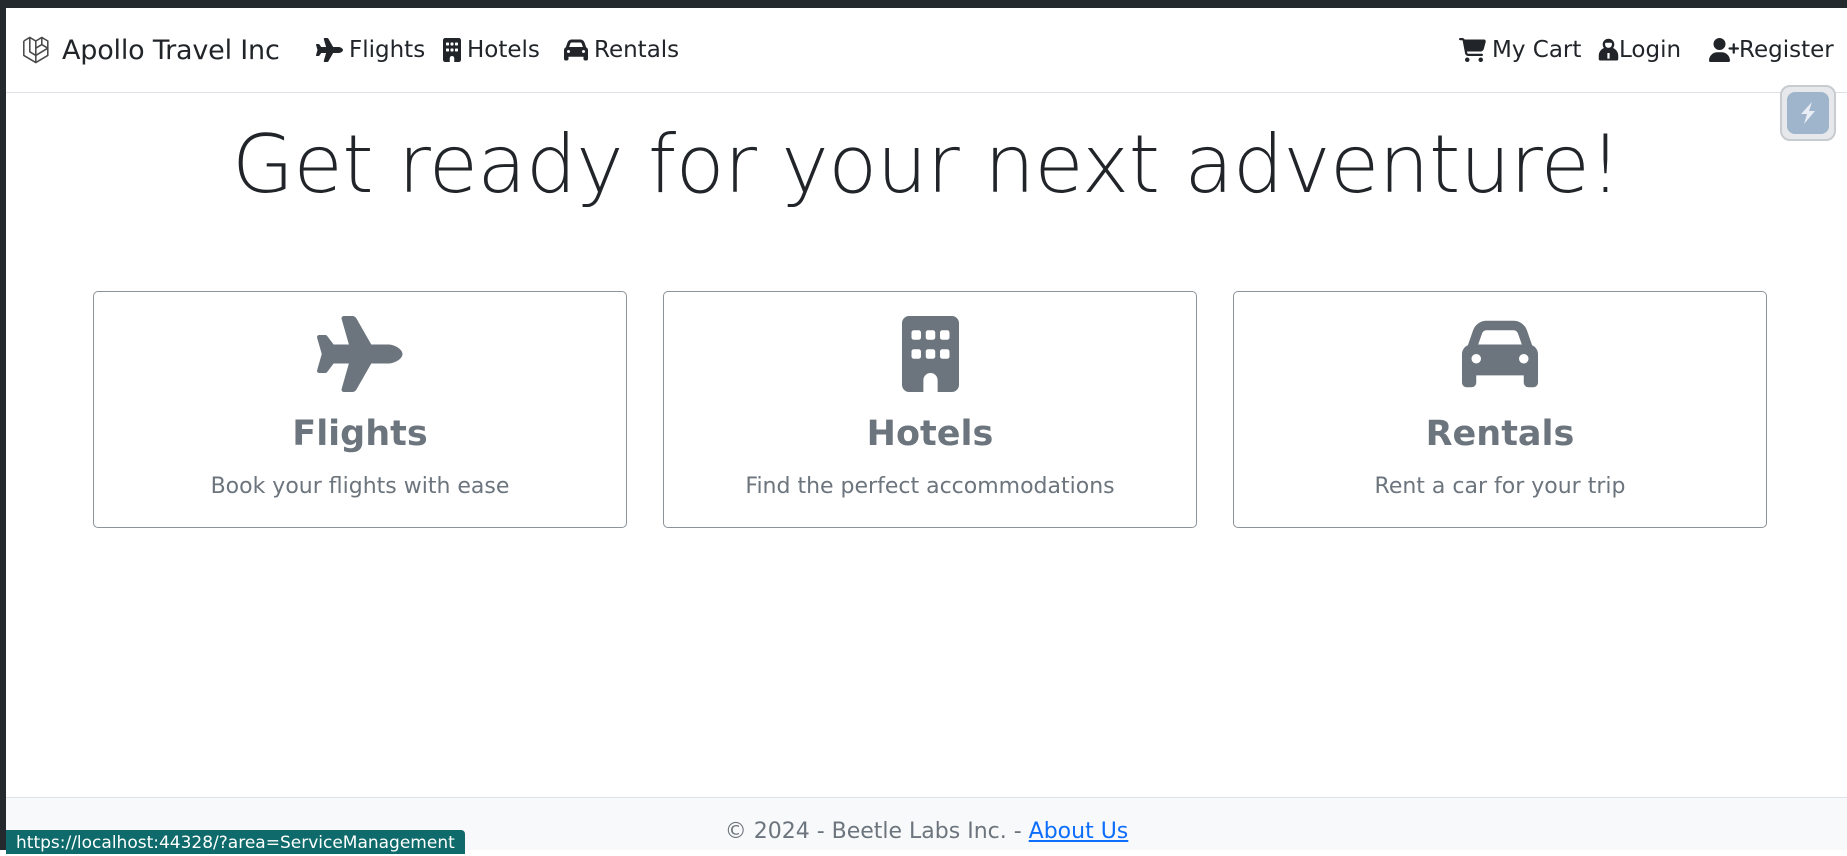  Describe the element at coordinates (1472, 50) in the screenshot. I see `cart-icon` at that location.